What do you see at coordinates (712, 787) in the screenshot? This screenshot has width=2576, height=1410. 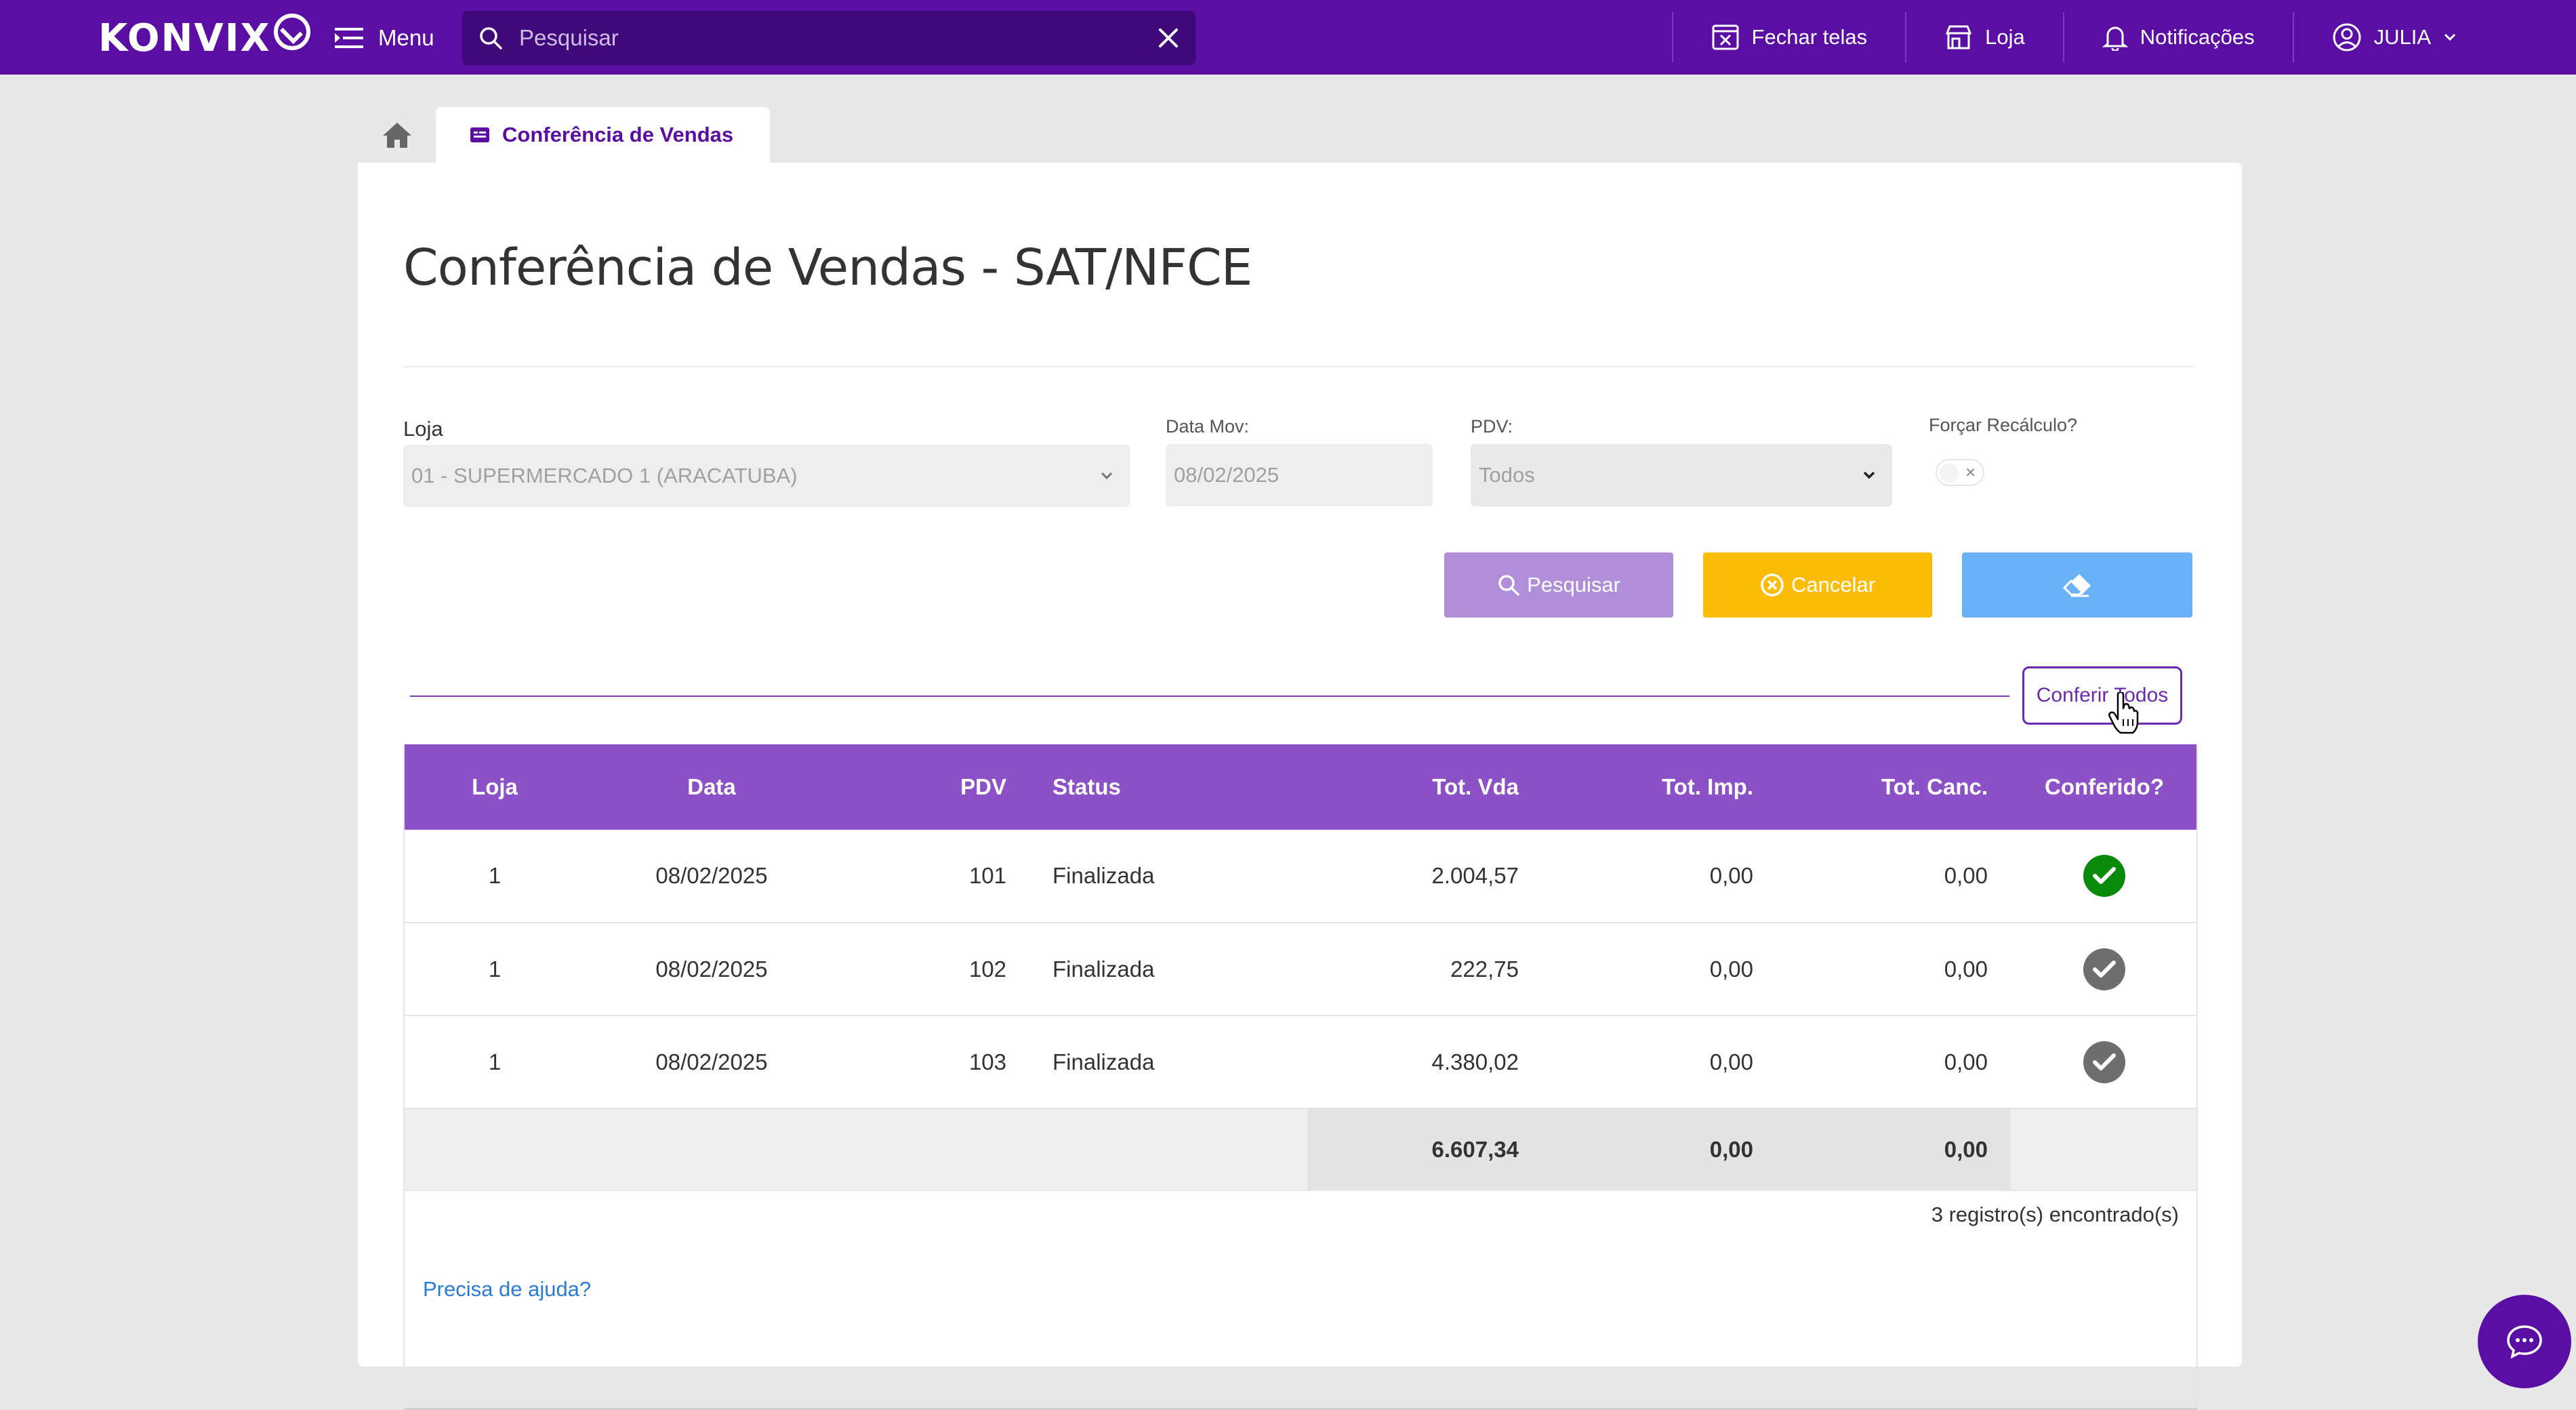 I see `col-data: Data` at bounding box center [712, 787].